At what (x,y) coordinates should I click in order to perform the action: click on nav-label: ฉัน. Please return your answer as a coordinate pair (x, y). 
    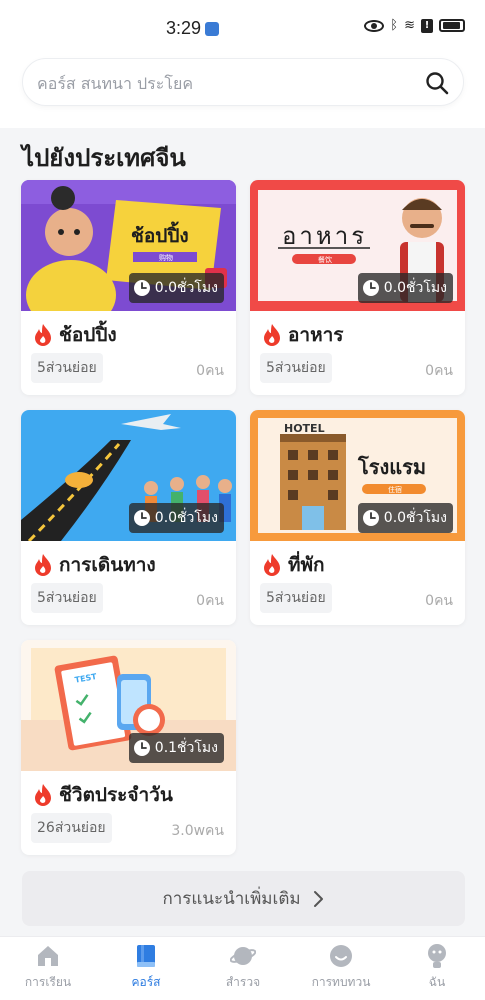
    Looking at the image, I should click on (437, 982).